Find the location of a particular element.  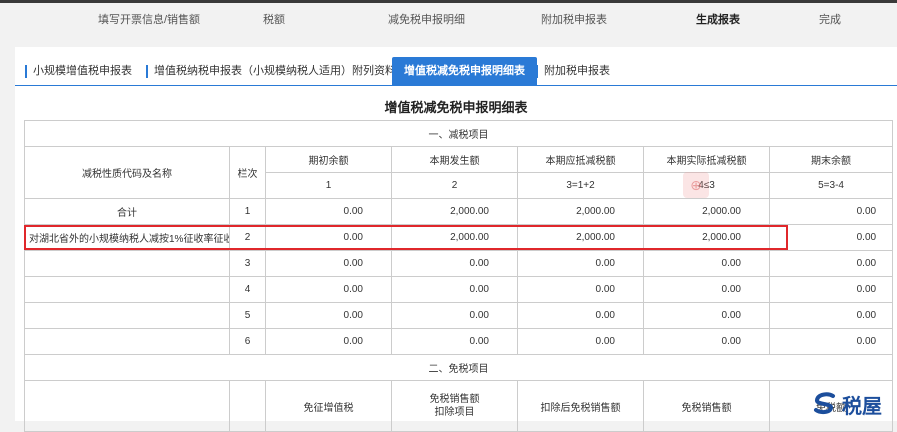

wizard-steps: 填写开票信息/销售额 税额 减免税申报明细 附加税申报表 生成报表 完成 is located at coordinates (456, 25).